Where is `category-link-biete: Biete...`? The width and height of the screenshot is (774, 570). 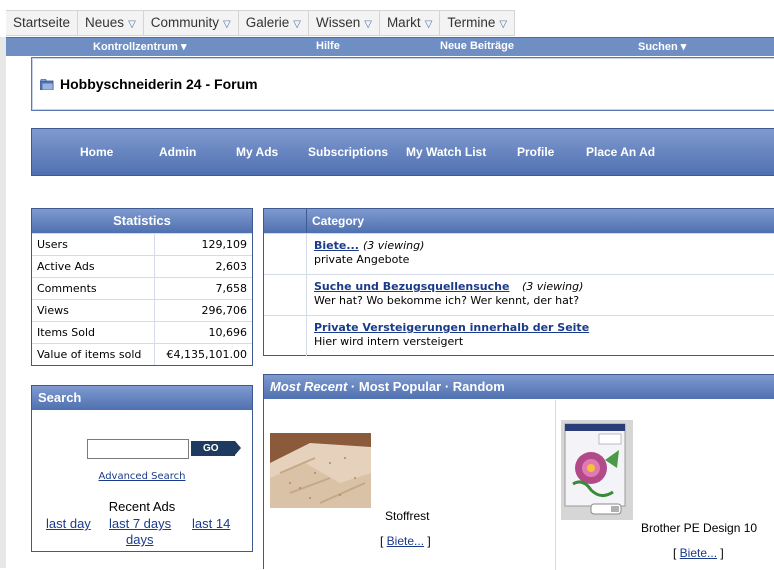 category-link-biete: Biete... is located at coordinates (336, 245).